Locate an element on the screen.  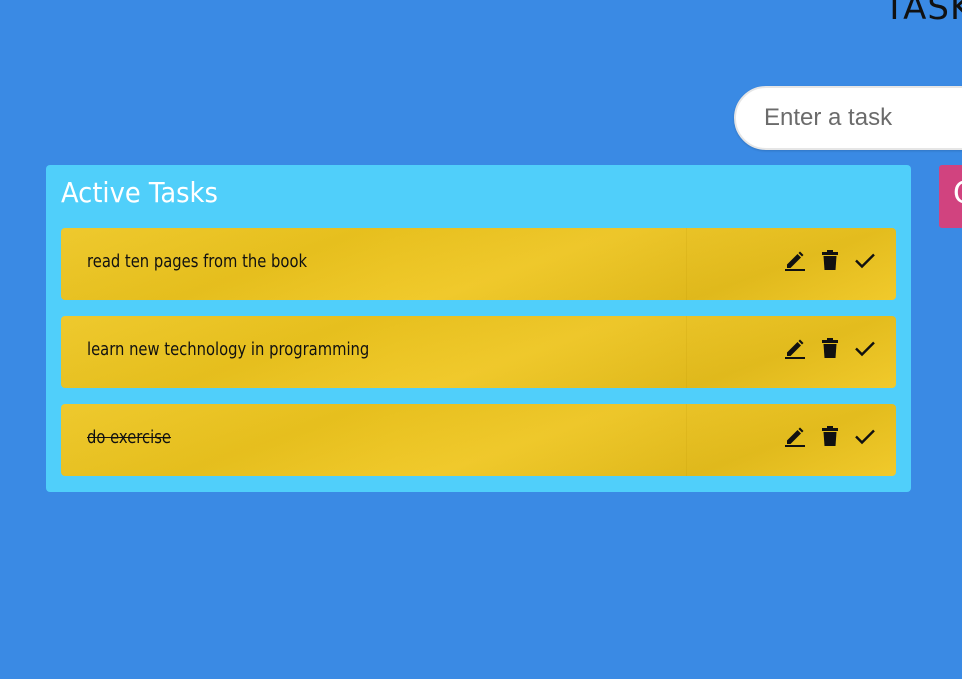
app-title: TASKS is located at coordinates (923, 14).